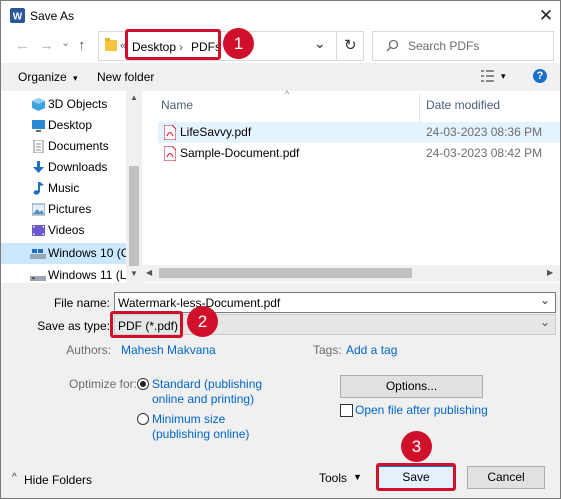  Describe the element at coordinates (320, 43) in the screenshot. I see `address-dropdown-icon: ⌄` at that location.